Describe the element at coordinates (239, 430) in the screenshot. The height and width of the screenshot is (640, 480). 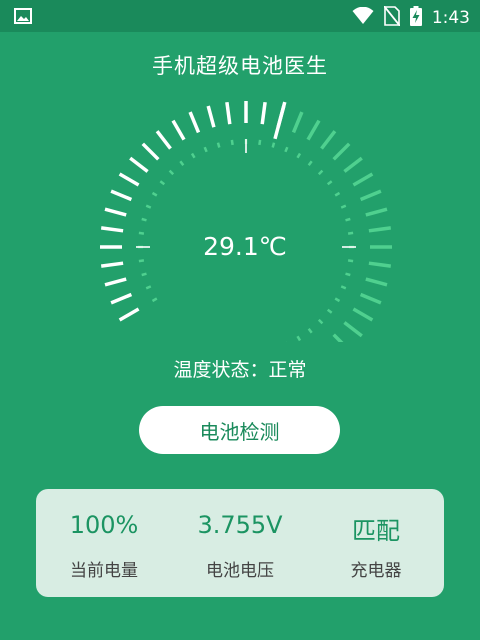
I see `battery-check-button: 电池检测` at that location.